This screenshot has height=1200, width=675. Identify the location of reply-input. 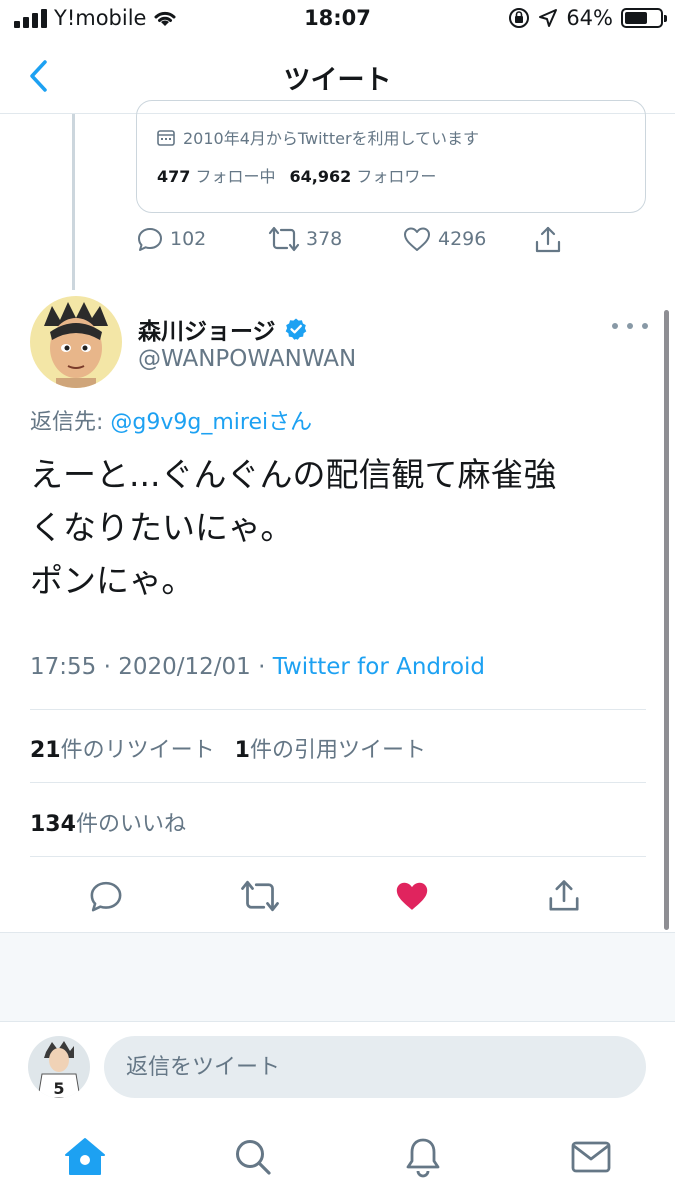
(375, 1067).